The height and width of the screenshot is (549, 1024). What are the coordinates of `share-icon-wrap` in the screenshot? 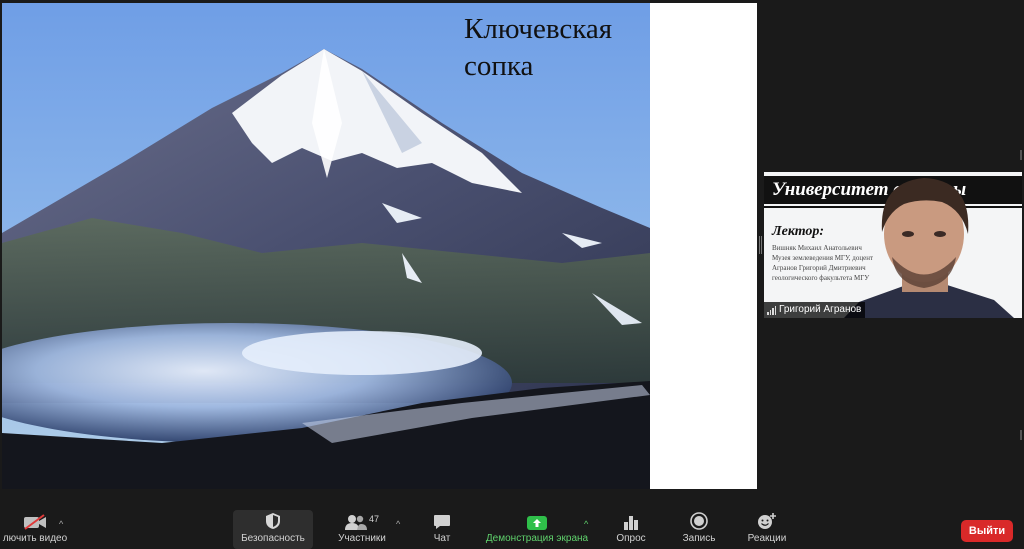 It's located at (537, 521).